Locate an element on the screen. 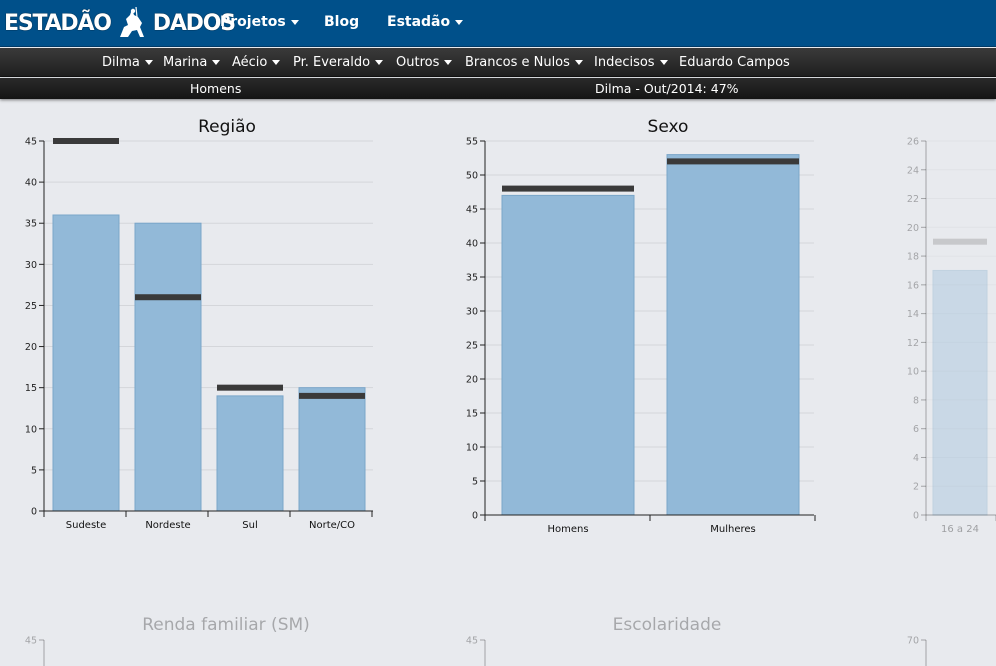  nav-estadao-label: Estadão is located at coordinates (419, 22).